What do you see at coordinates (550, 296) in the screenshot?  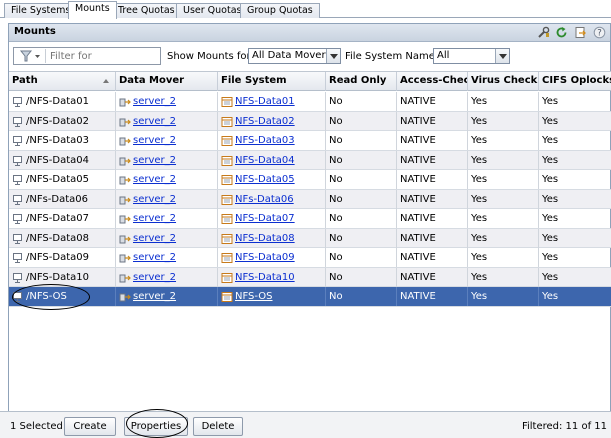 I see `cell-cifs-oplocks-text: Yes` at bounding box center [550, 296].